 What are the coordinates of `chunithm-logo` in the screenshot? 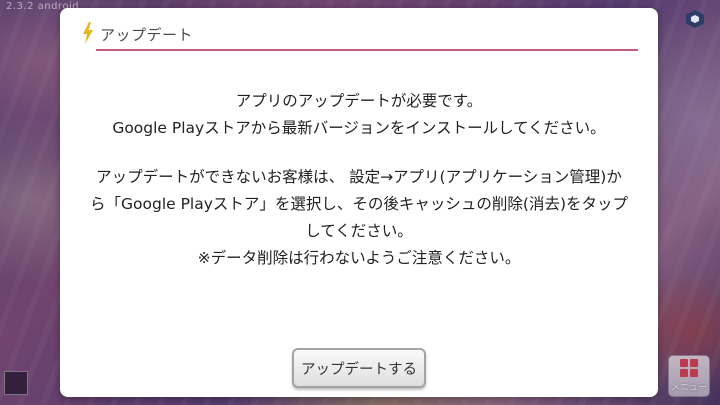 It's located at (695, 27).